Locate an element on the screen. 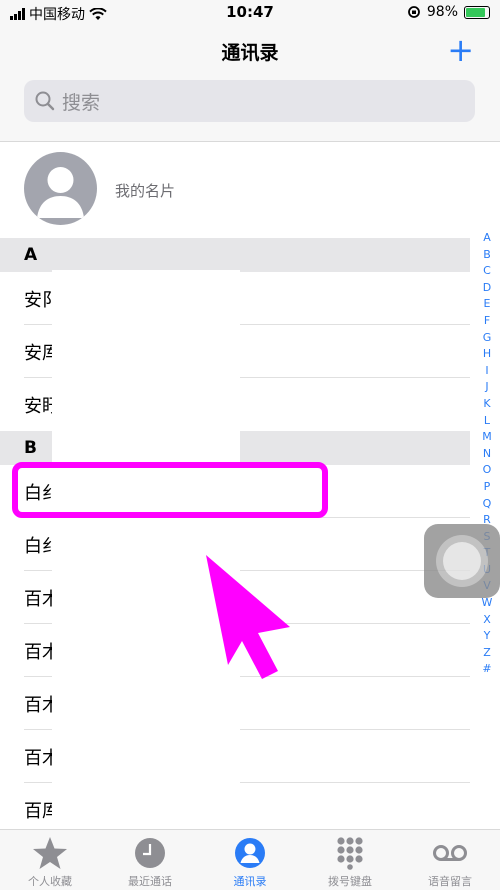  nav-bar: 通讯录 + 搜索 is located at coordinates (250, 84).